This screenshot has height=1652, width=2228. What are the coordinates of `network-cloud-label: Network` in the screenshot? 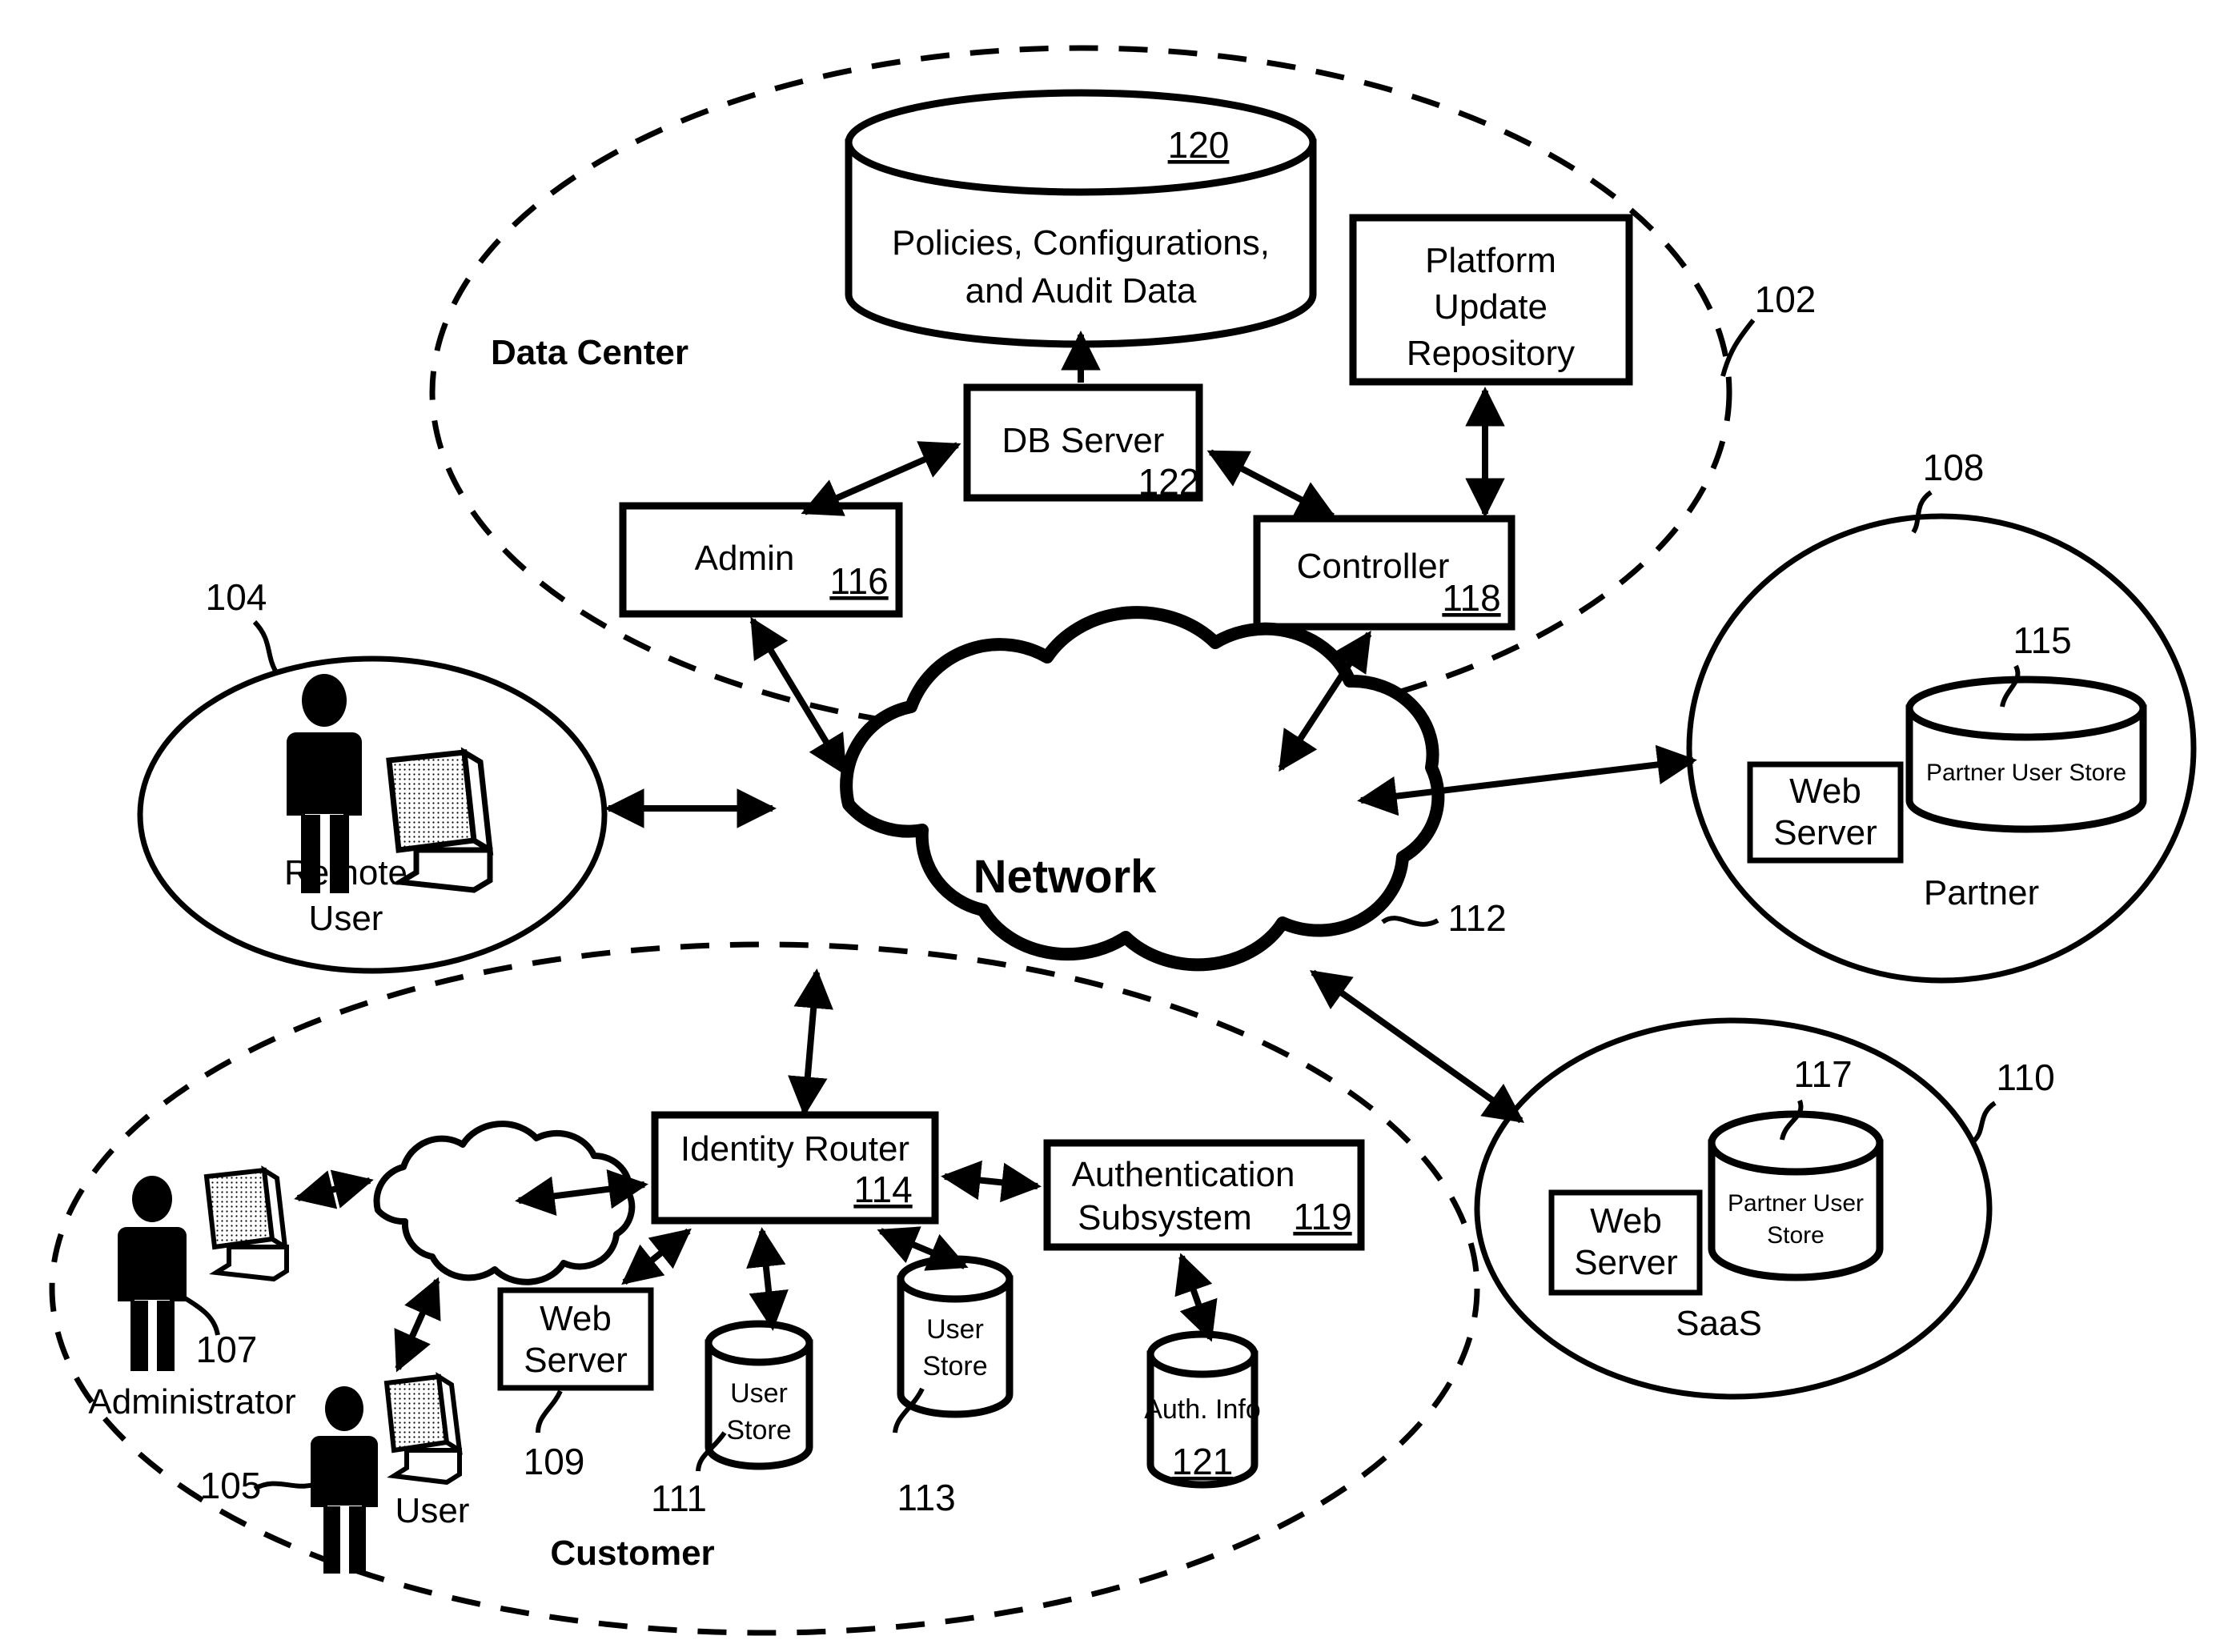 It's located at (1065, 877).